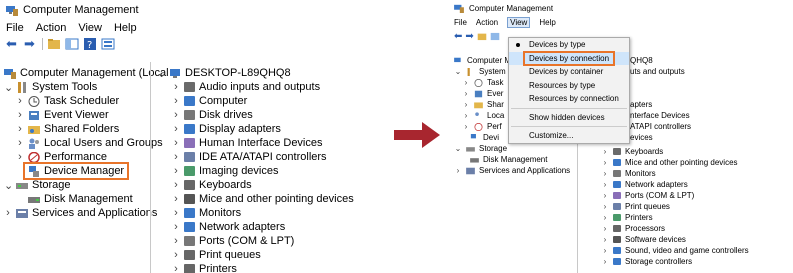 Image resolution: width=793 pixels, height=273 pixels. Describe the element at coordinates (569, 86) in the screenshot. I see `menu-item-resources-by-type: Resources by type` at that location.